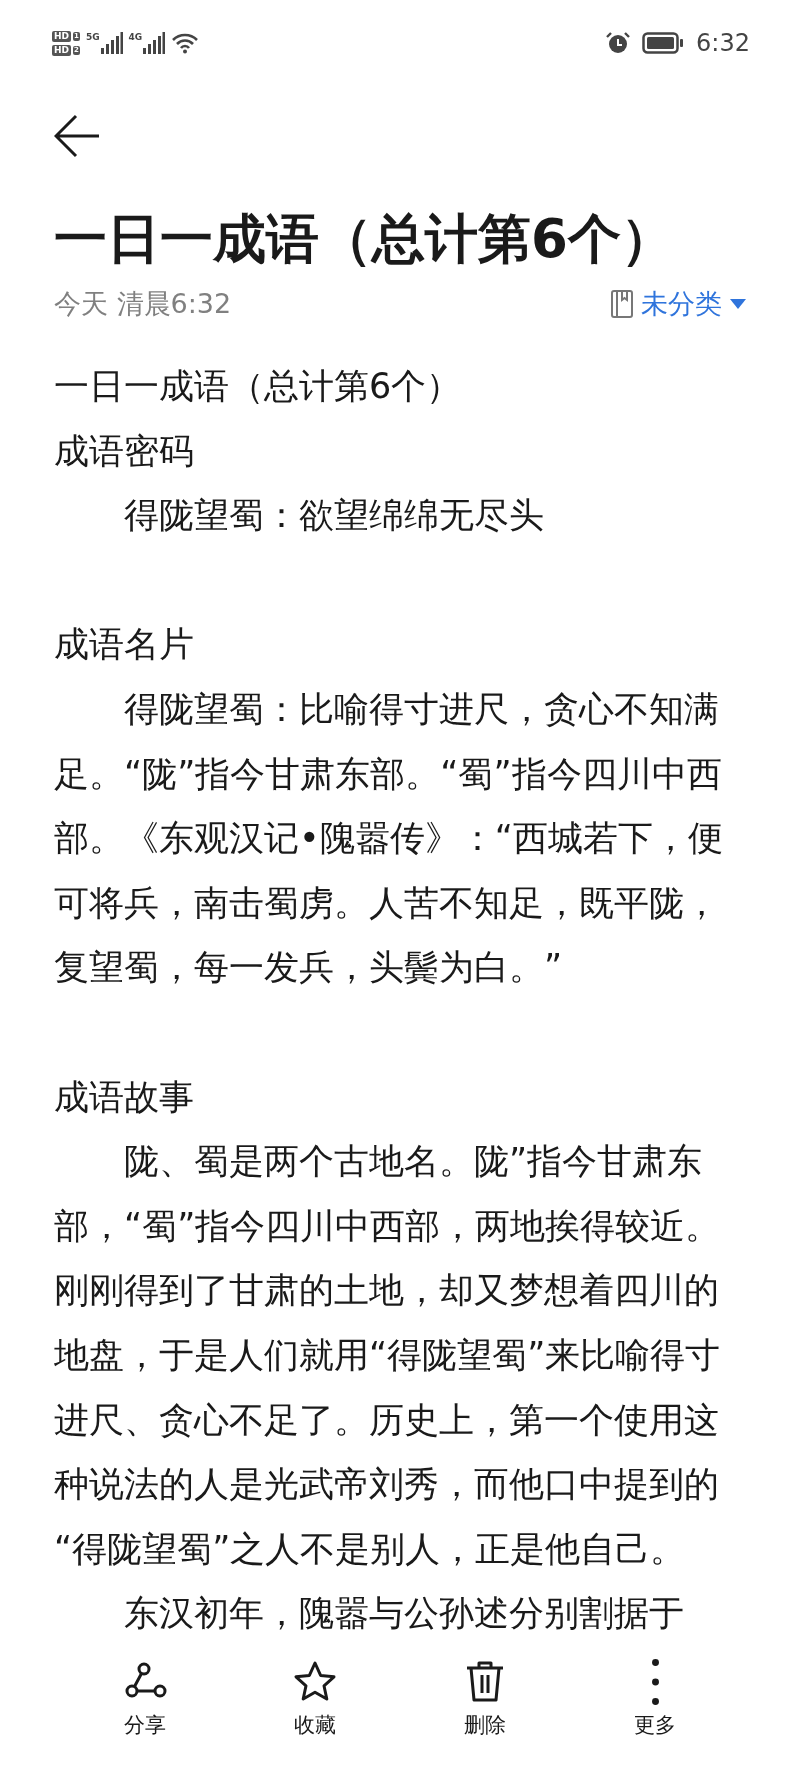  What do you see at coordinates (663, 43) in the screenshot?
I see `battery-icon` at bounding box center [663, 43].